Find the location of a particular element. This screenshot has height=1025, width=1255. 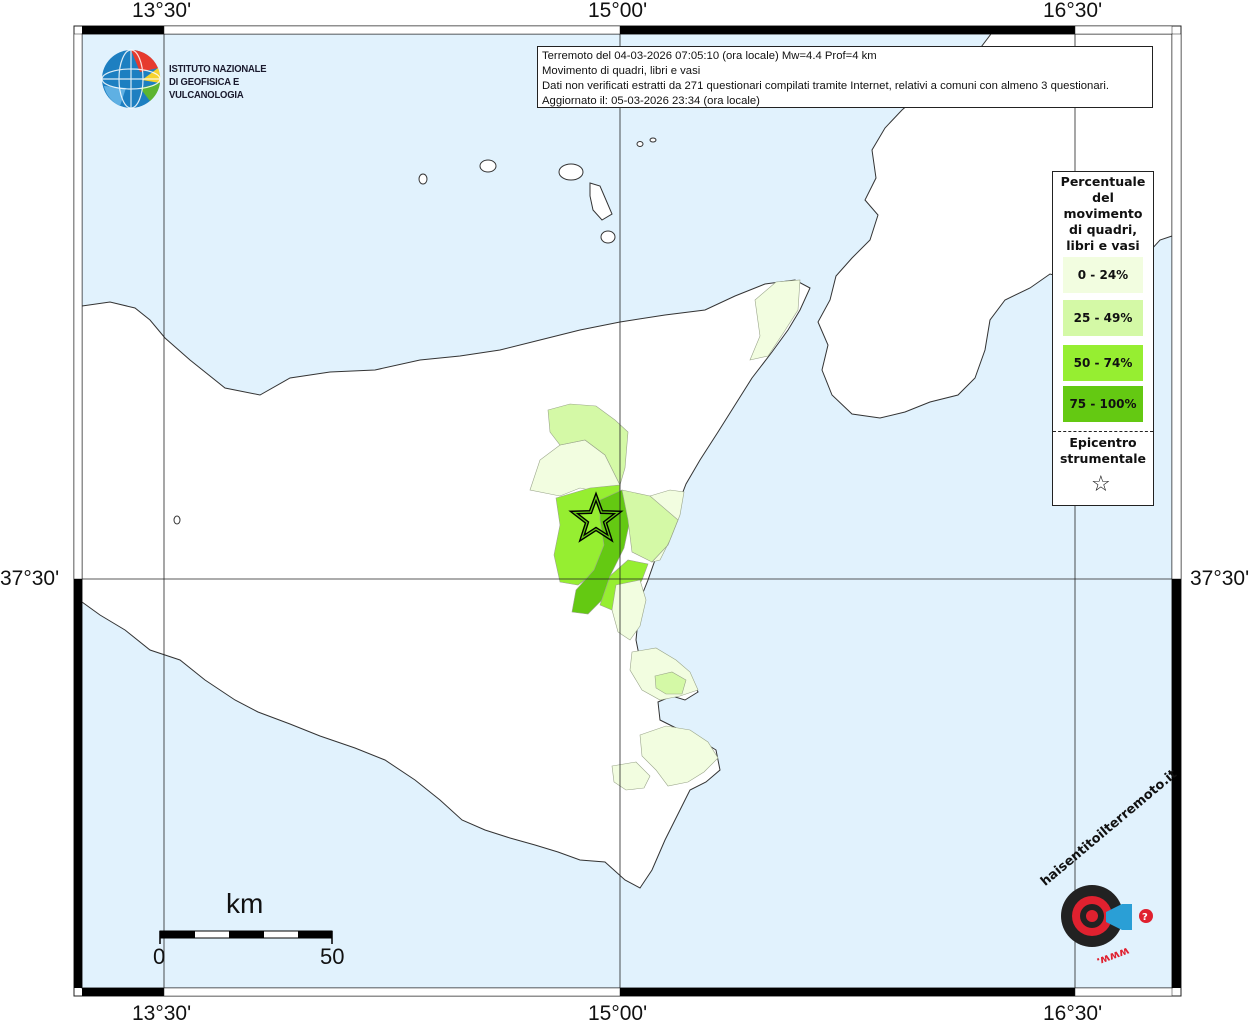

ingv-logo-line2: DI GEOFISICA E VULCANOLOGIA is located at coordinates (206, 88).